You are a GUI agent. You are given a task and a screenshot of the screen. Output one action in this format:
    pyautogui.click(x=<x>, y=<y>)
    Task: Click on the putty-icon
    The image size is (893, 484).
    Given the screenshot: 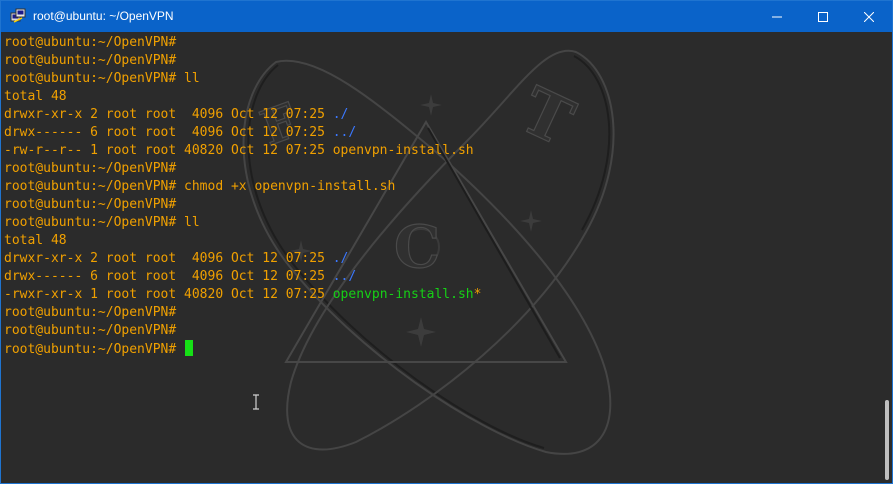 What is the action you would take?
    pyautogui.click(x=18, y=16)
    